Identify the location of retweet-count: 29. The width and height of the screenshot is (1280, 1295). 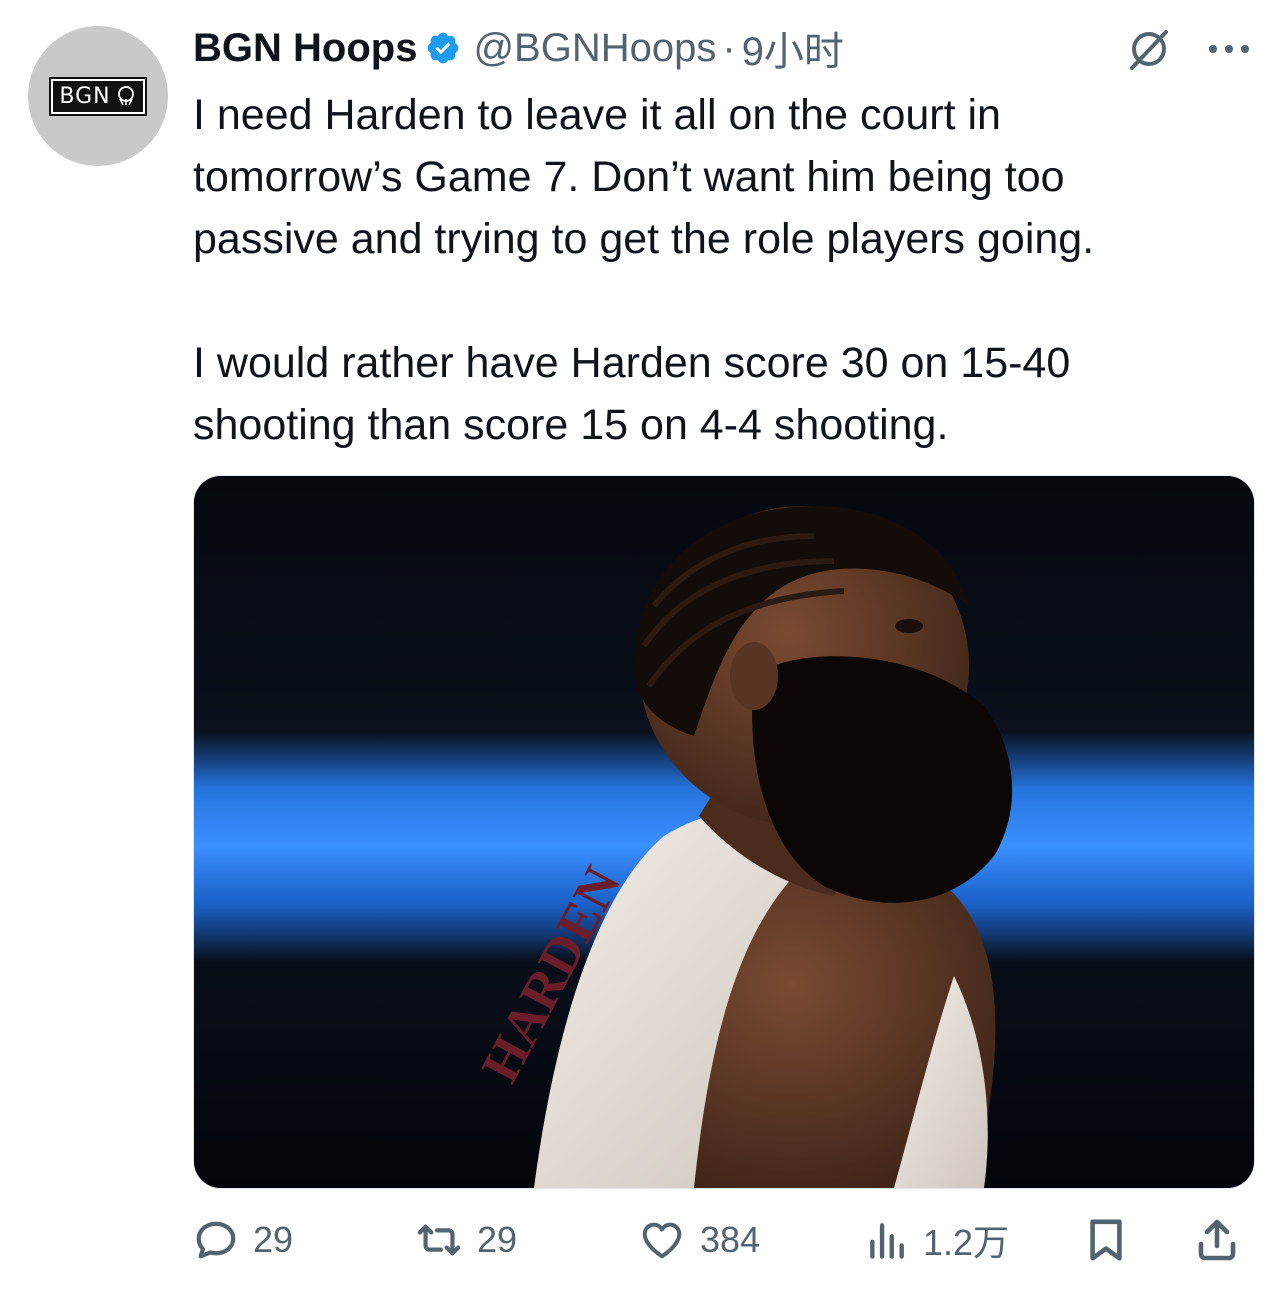
(497, 1239).